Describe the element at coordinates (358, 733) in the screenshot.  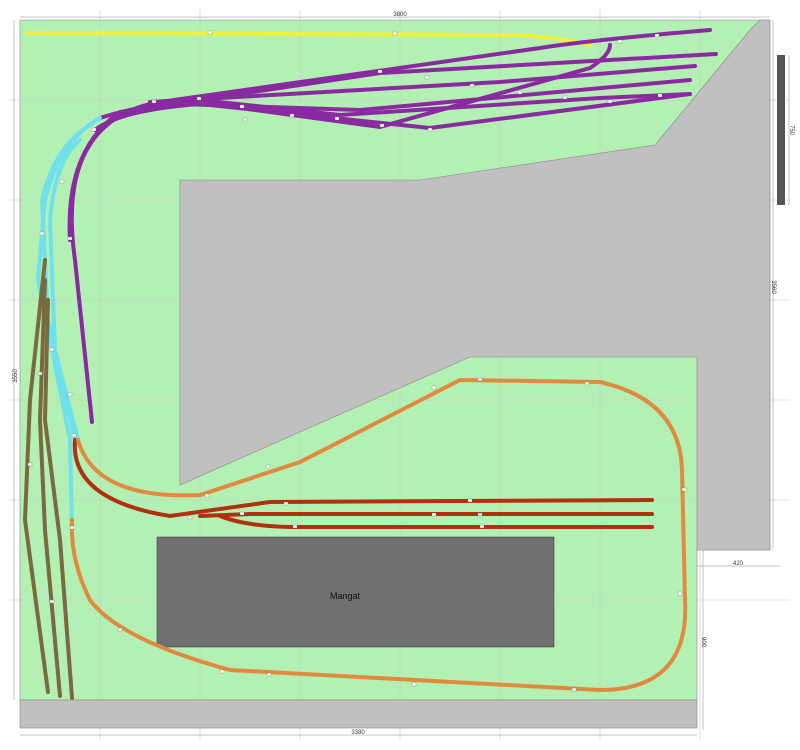
I see `dim-bottom: 3380` at that location.